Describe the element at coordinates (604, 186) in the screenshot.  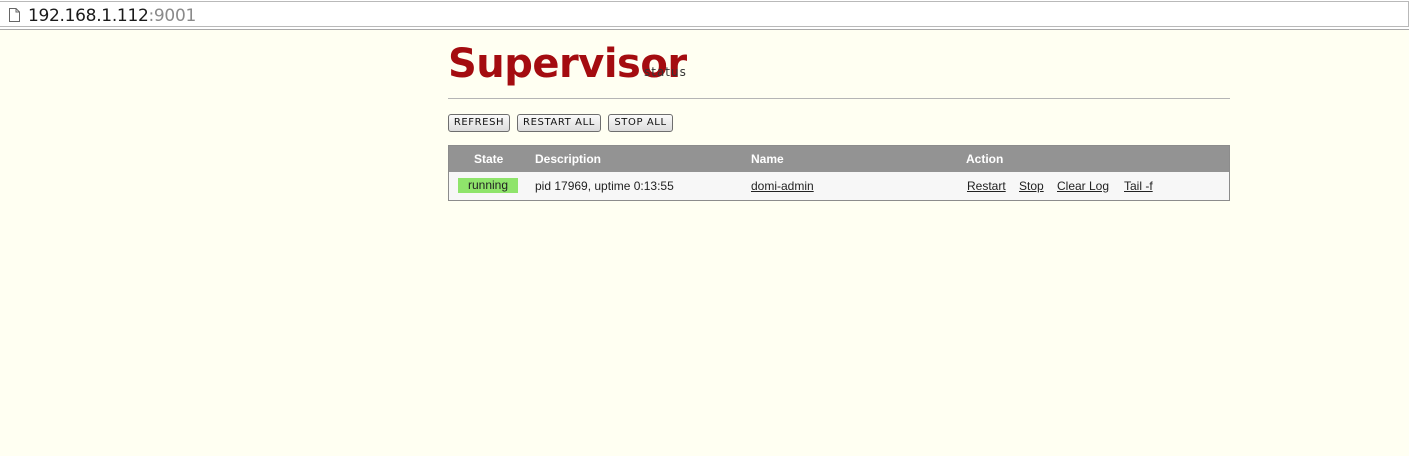
I see `process-description: pid 17969, uptime 0:13:55` at that location.